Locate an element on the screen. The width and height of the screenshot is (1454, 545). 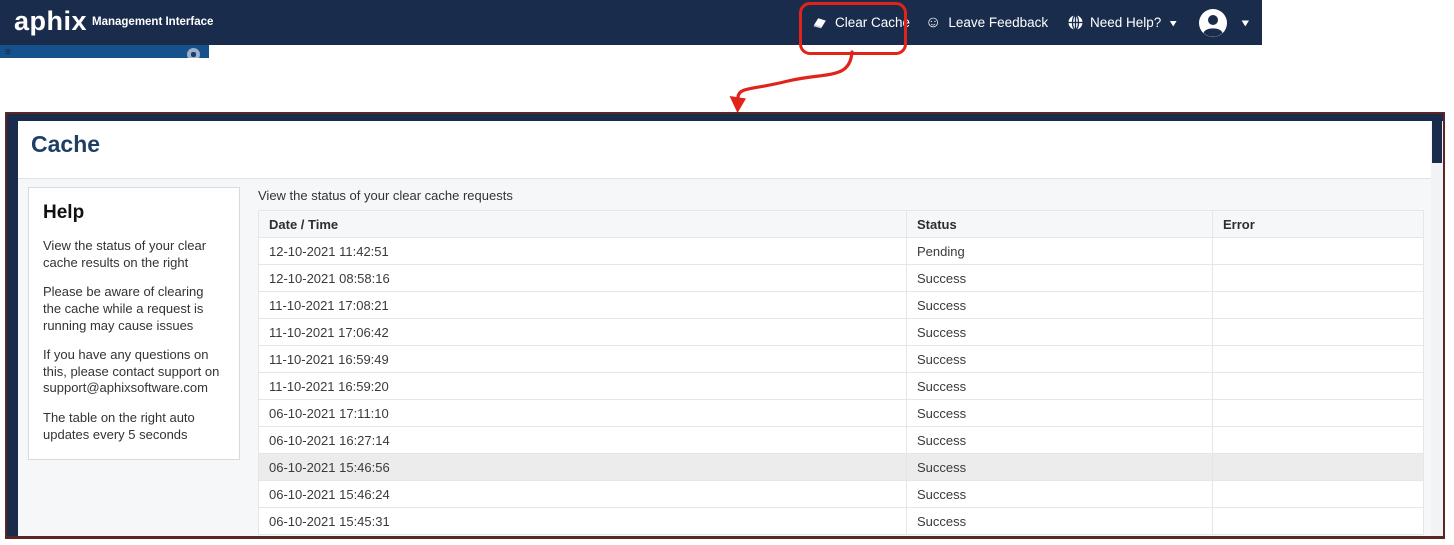
table-row: 06-10-2021 15:46:24 Success is located at coordinates (841, 494).